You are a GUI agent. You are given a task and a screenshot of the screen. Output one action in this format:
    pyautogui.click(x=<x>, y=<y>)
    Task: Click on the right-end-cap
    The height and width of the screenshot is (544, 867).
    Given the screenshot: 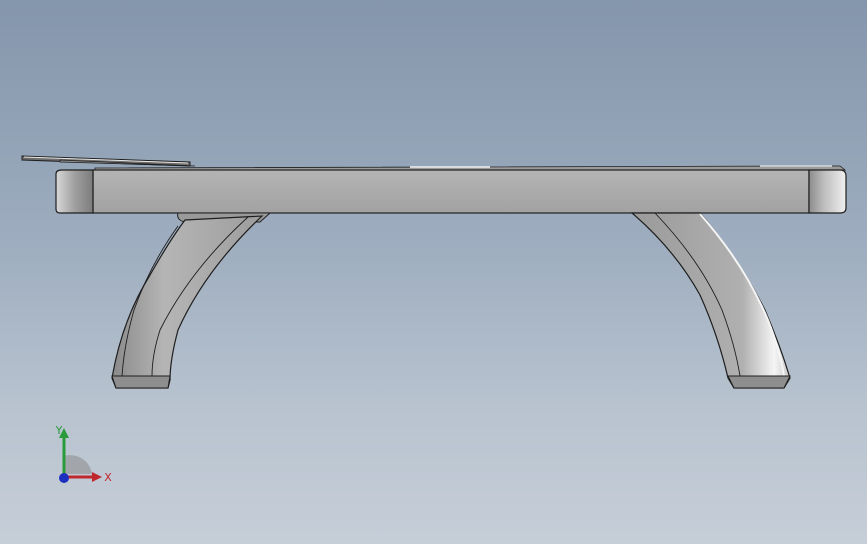 What is the action you would take?
    pyautogui.click(x=827, y=191)
    